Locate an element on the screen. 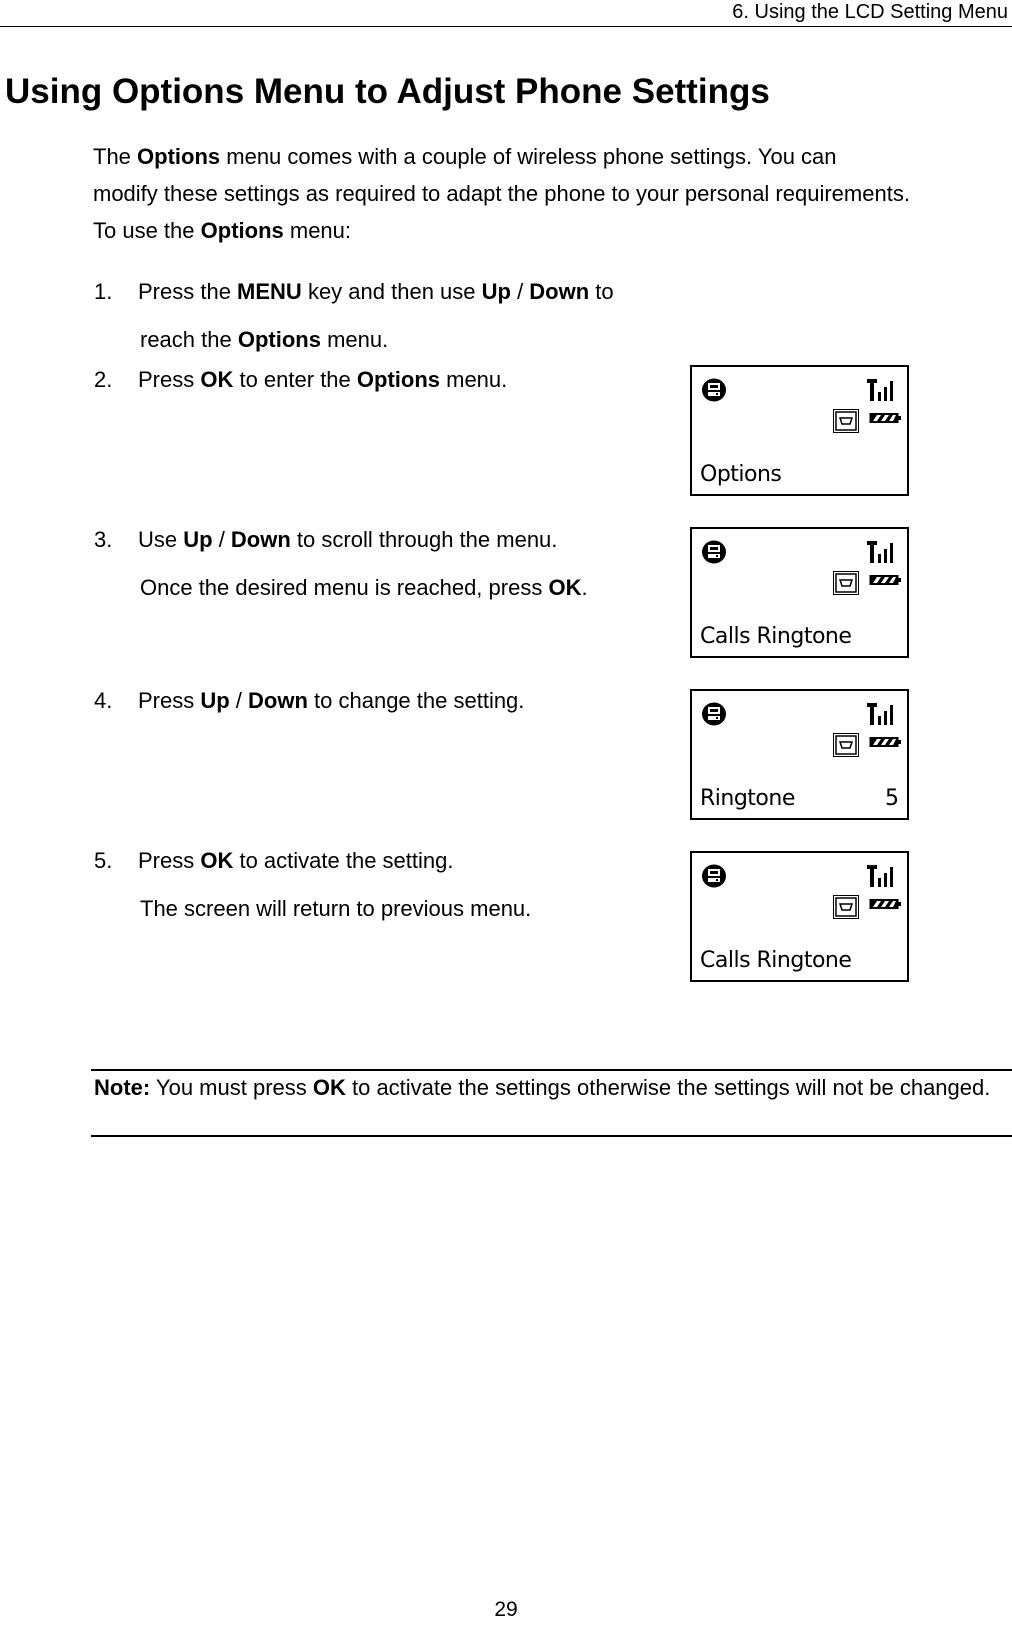 This screenshot has width=1012, height=1626. note-rule-bottom is located at coordinates (551, 1136).